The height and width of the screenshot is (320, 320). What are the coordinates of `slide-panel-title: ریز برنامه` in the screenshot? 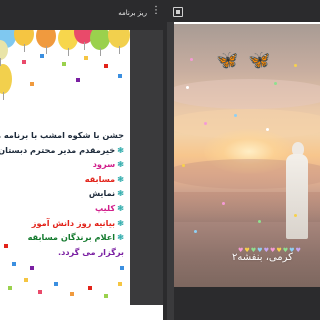 It's located at (132, 13).